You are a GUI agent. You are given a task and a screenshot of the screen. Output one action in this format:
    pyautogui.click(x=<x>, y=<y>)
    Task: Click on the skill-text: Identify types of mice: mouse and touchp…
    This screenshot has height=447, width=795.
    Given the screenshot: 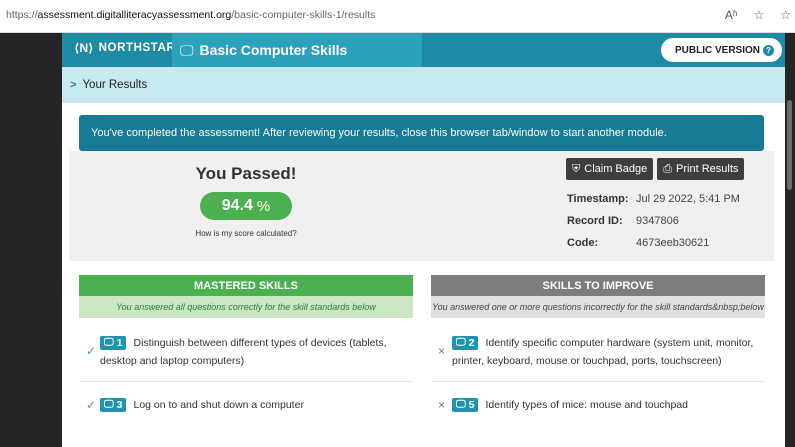 What is the action you would take?
    pyautogui.click(x=587, y=405)
    